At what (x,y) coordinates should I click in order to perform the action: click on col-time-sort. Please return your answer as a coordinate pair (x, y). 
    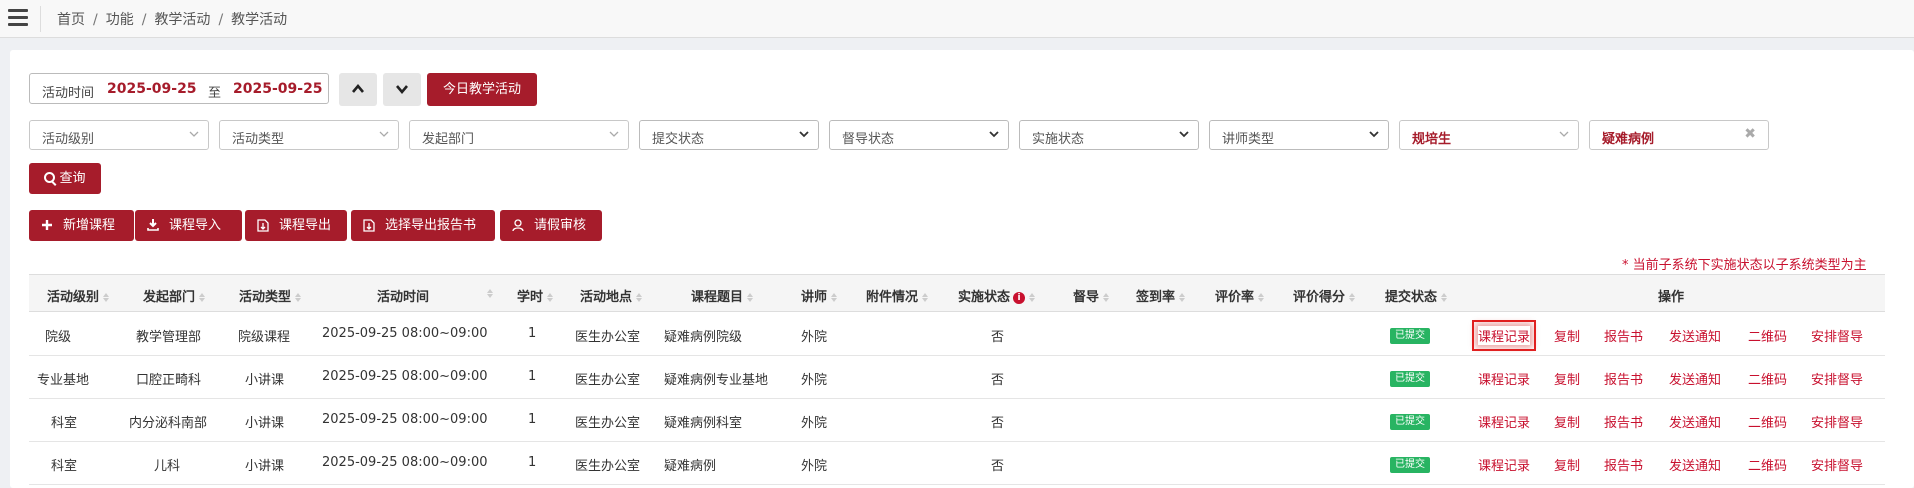
    Looking at the image, I should click on (488, 293).